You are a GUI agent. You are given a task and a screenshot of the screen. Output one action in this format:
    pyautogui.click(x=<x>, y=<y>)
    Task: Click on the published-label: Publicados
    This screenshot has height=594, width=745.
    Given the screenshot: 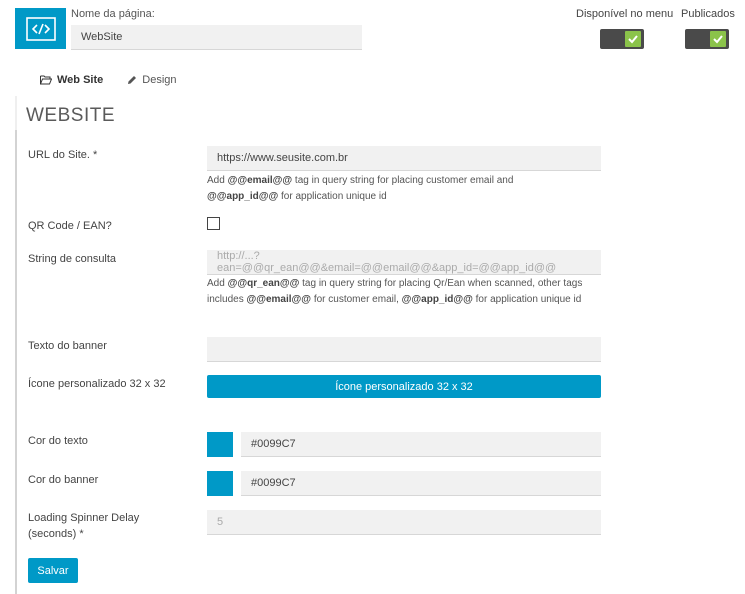 What is the action you would take?
    pyautogui.click(x=708, y=14)
    